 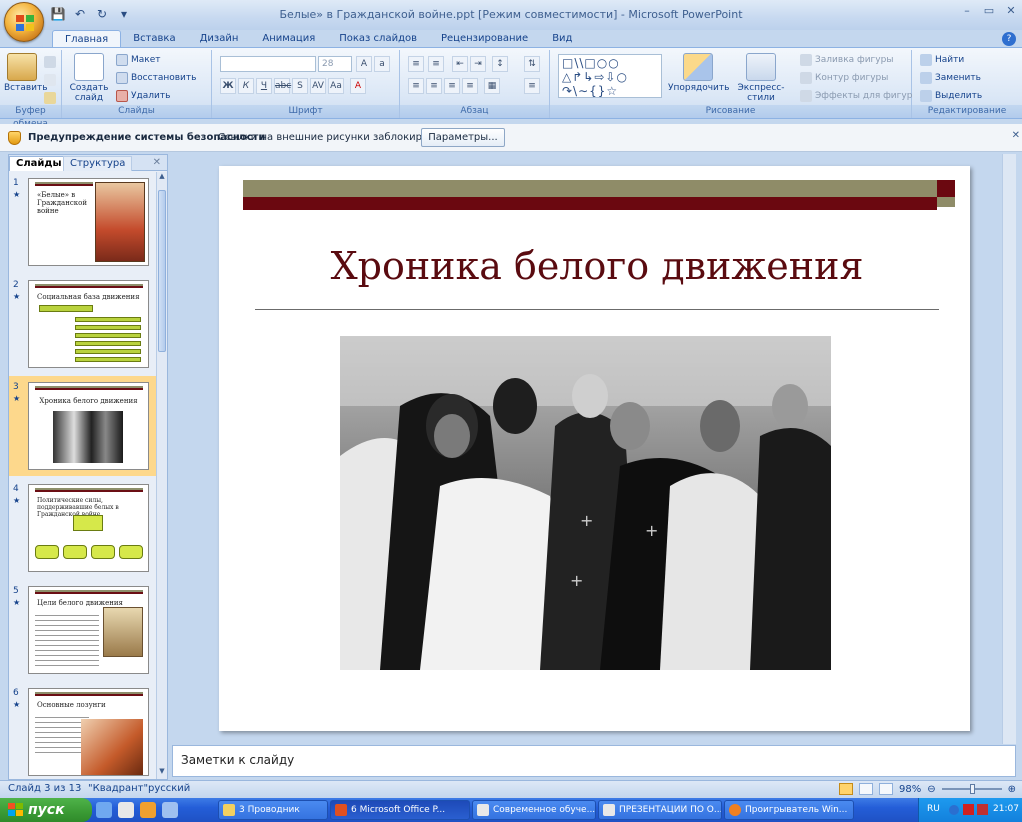 What do you see at coordinates (50, 80) in the screenshot?
I see `copy-button` at bounding box center [50, 80].